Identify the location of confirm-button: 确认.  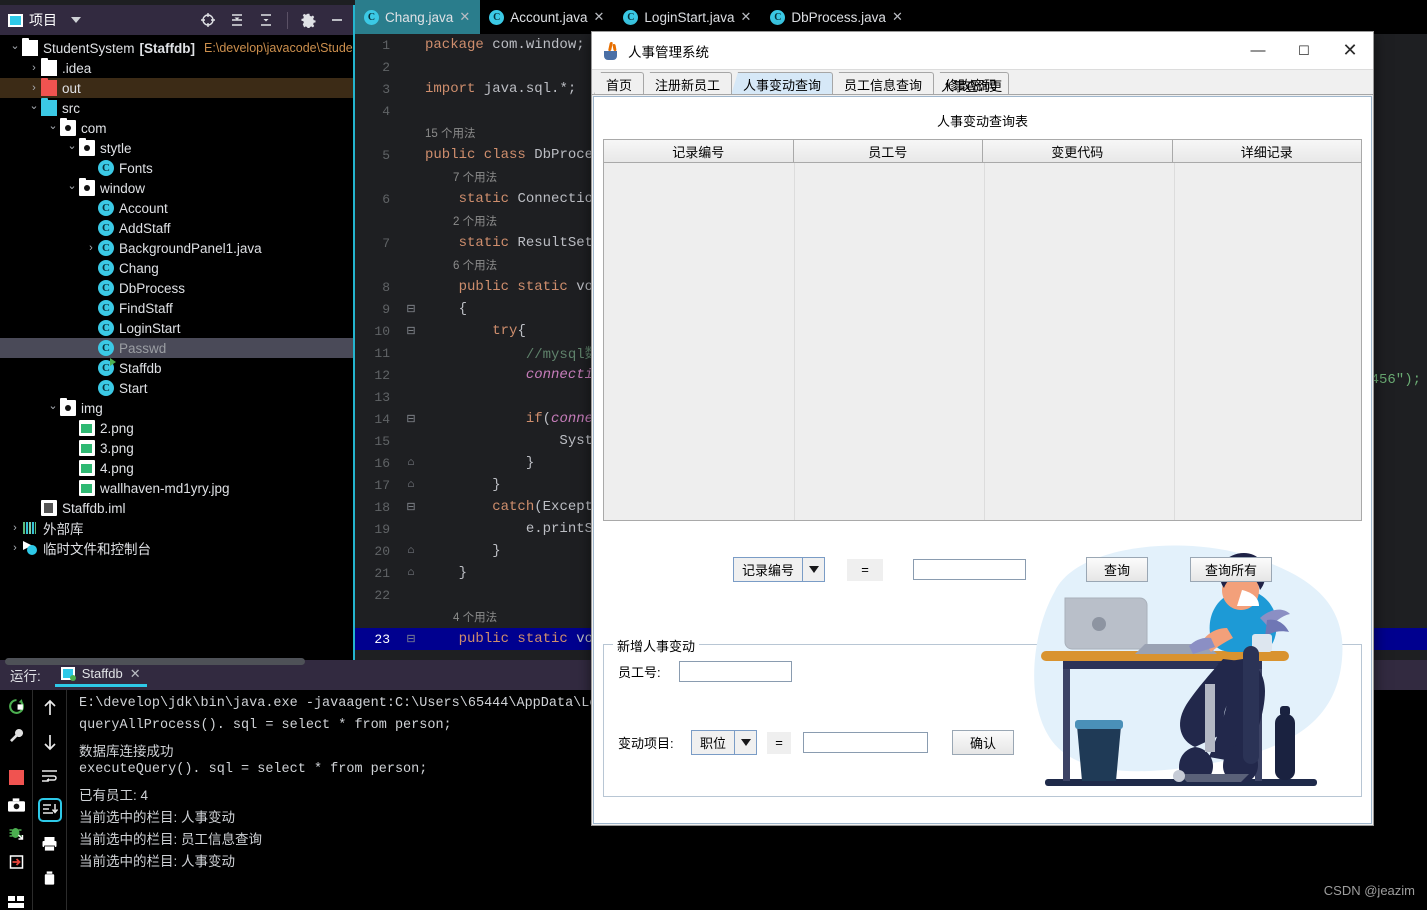
(983, 742).